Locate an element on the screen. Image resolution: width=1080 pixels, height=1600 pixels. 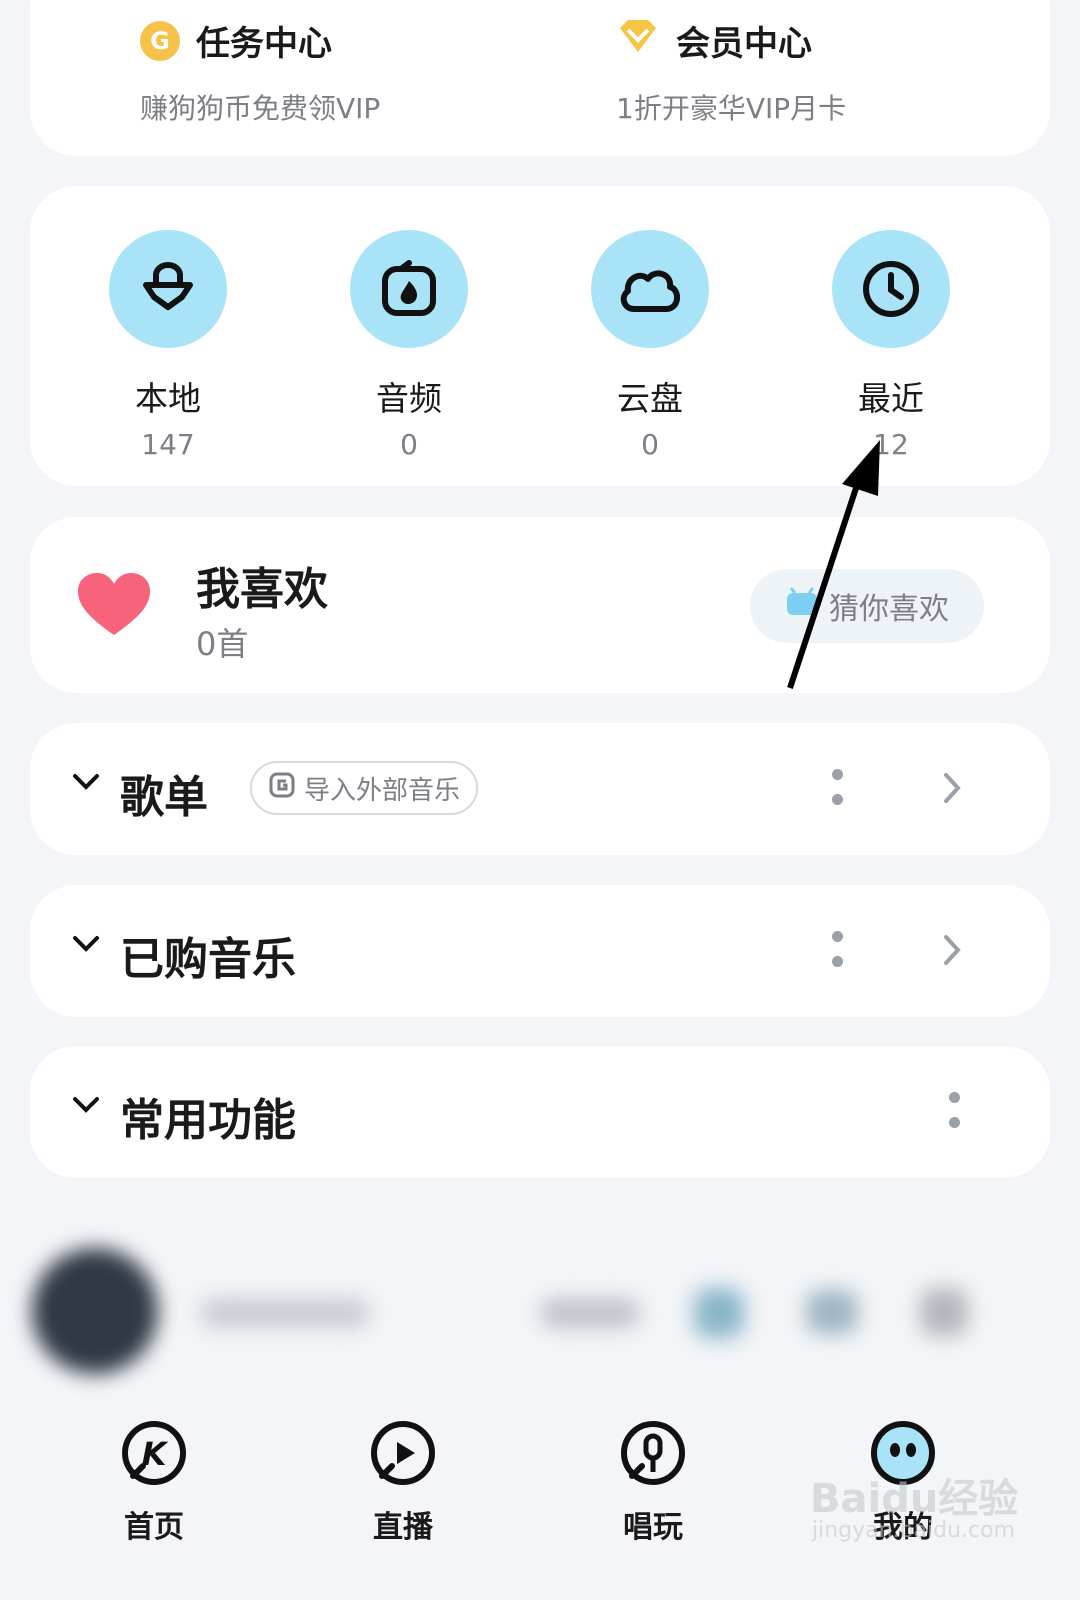
live-icon is located at coordinates (403, 1453).